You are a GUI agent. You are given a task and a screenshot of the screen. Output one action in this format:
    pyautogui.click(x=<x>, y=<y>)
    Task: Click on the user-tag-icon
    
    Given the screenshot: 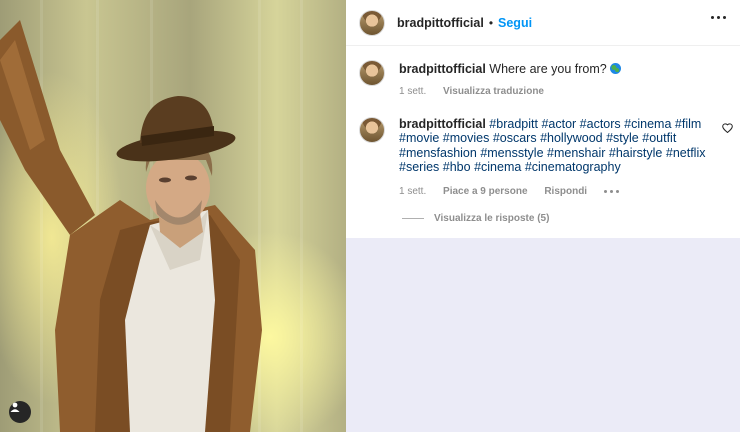 What is the action you would take?
    pyautogui.click(x=20, y=412)
    